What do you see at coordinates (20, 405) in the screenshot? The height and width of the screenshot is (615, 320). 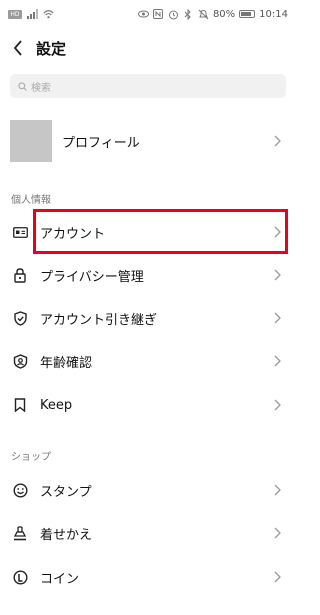 I see `bookmark-icon` at bounding box center [20, 405].